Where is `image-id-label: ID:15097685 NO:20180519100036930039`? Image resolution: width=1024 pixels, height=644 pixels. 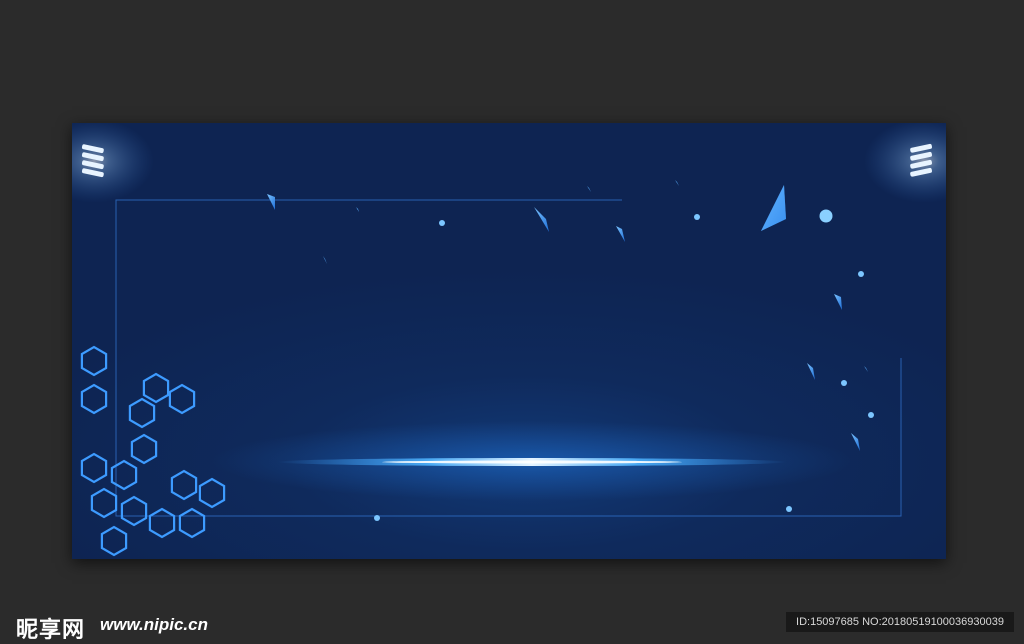 image-id-label: ID:15097685 NO:20180519100036930039 is located at coordinates (900, 622).